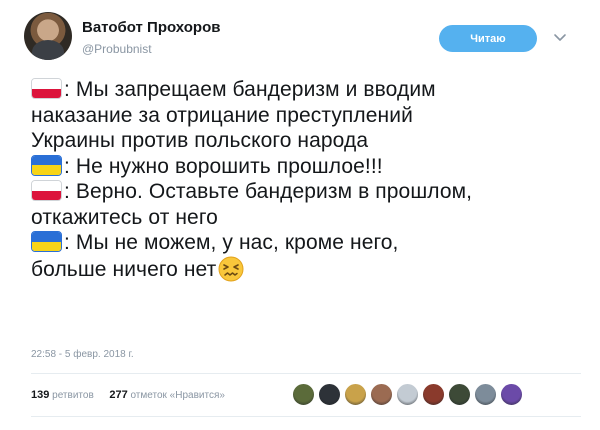 The image size is (600, 430). I want to click on likes-label: отметок «Нравится», so click(177, 395).